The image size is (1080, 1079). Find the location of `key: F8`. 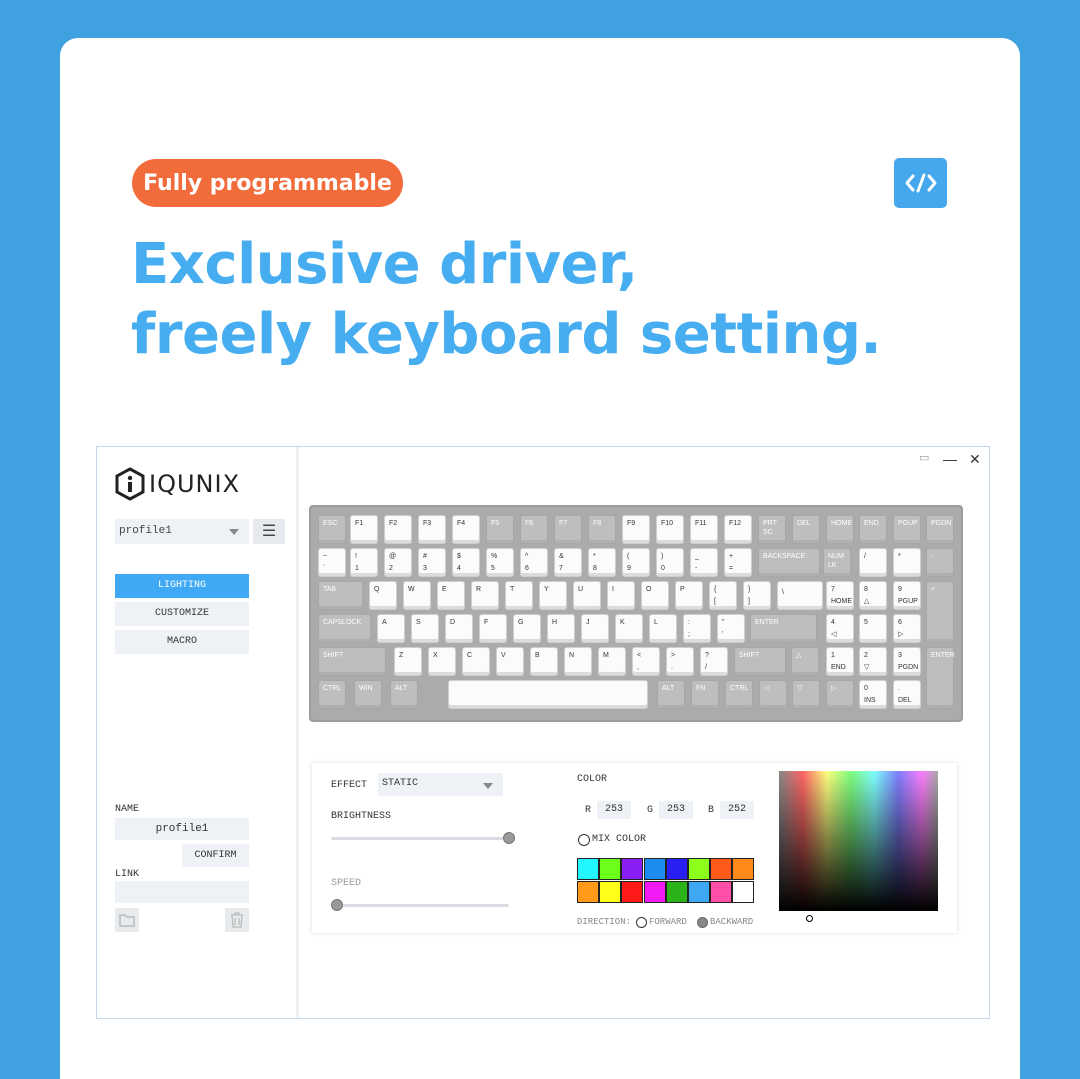

key: F8 is located at coordinates (602, 529).